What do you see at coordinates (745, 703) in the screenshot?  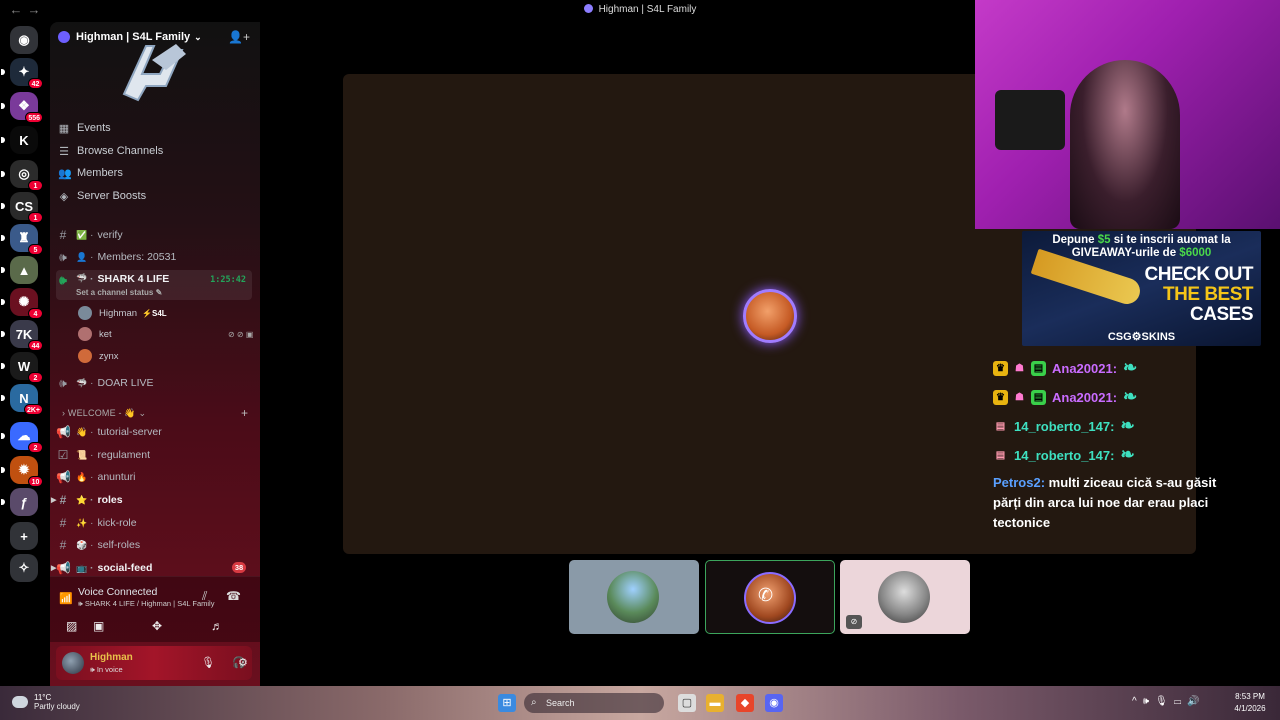 I see `brave-browser-icon: ◆` at bounding box center [745, 703].